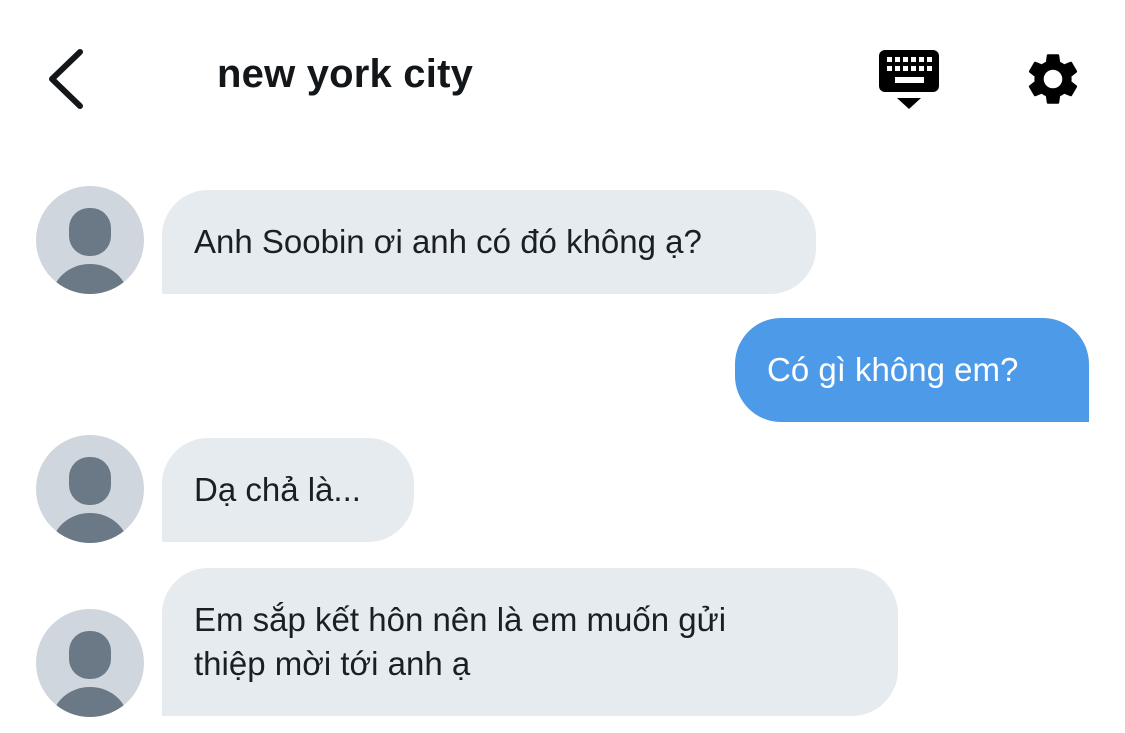  I want to click on message-text: Anh Soobin ơi anh có đó không ạ?, so click(448, 241).